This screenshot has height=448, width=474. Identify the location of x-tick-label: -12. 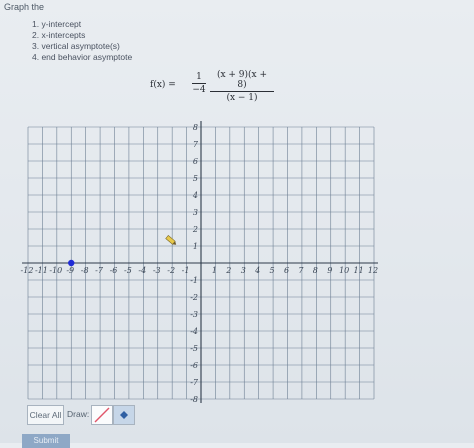
(27, 270).